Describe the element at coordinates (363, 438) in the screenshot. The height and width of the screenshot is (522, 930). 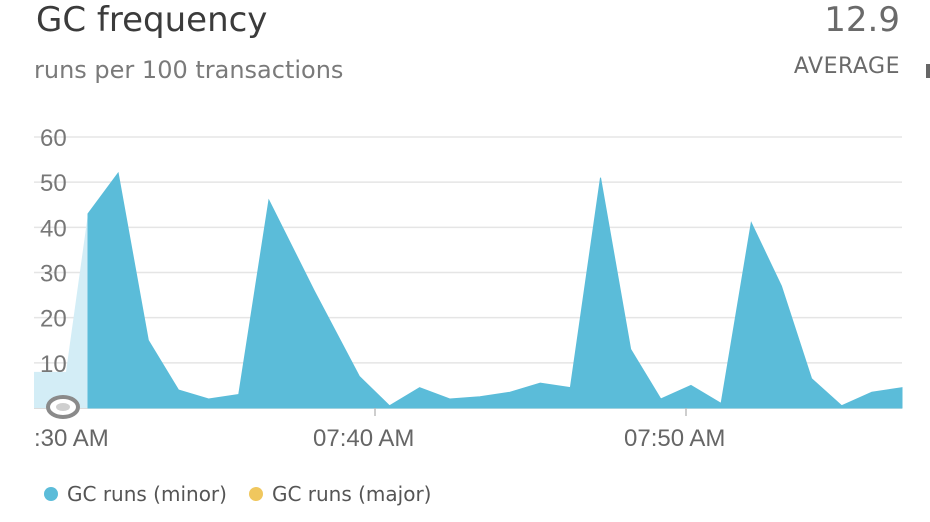
I see `x-tick-label-1: 07:40 AM` at that location.